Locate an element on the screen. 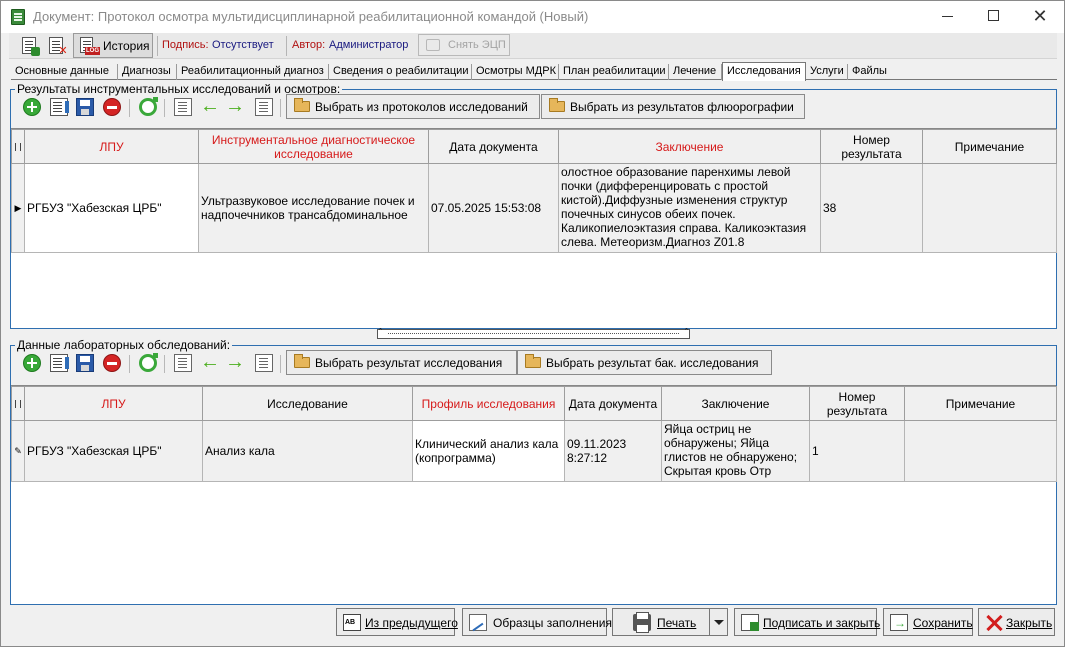 The width and height of the screenshot is (1065, 647). close-window-button: ✕ is located at coordinates (1040, 17).